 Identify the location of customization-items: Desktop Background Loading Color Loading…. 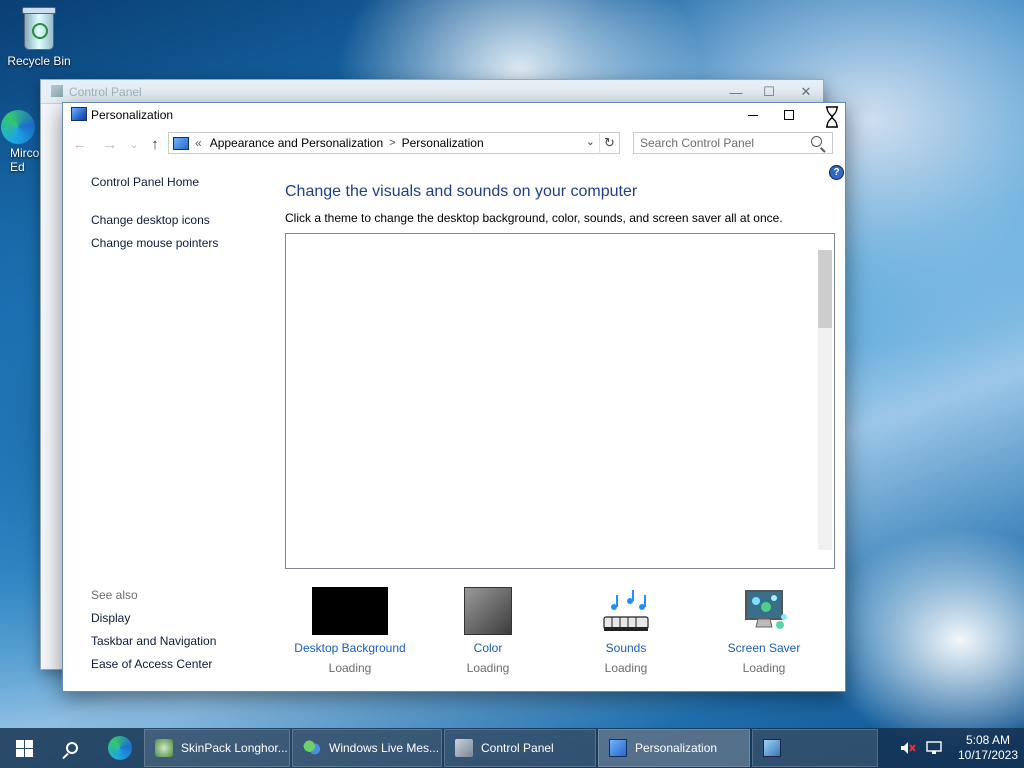
(560, 633).